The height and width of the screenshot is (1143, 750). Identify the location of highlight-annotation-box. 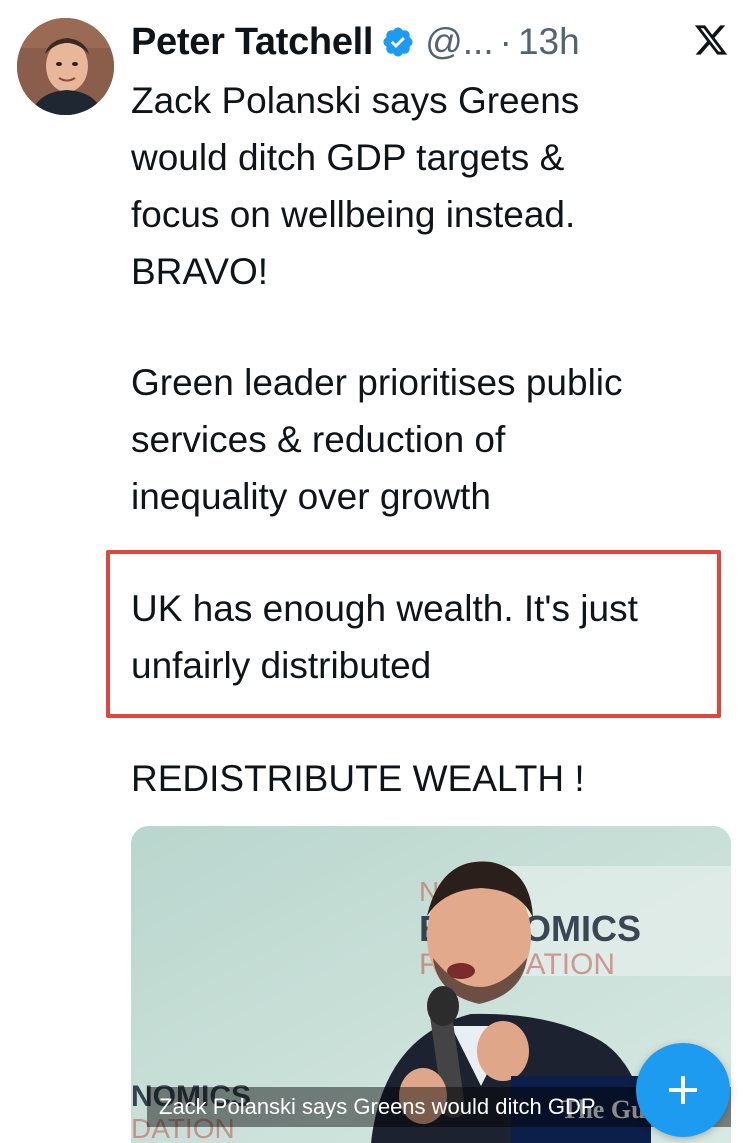
(413, 634).